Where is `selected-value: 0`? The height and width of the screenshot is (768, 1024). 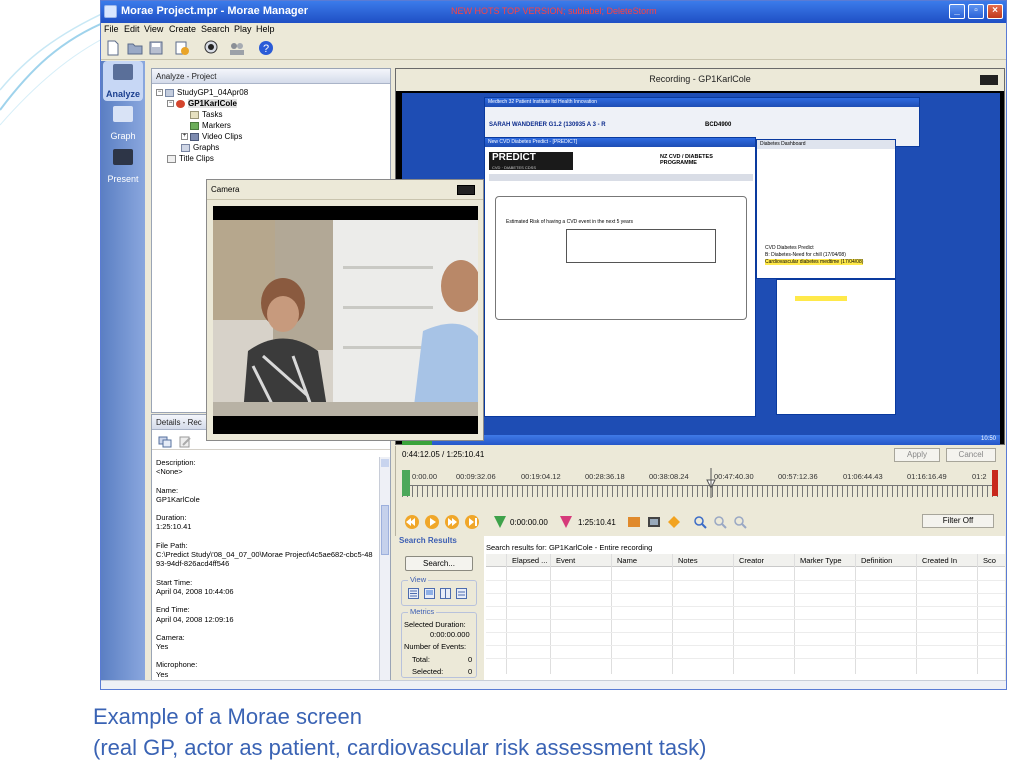 selected-value: 0 is located at coordinates (470, 671).